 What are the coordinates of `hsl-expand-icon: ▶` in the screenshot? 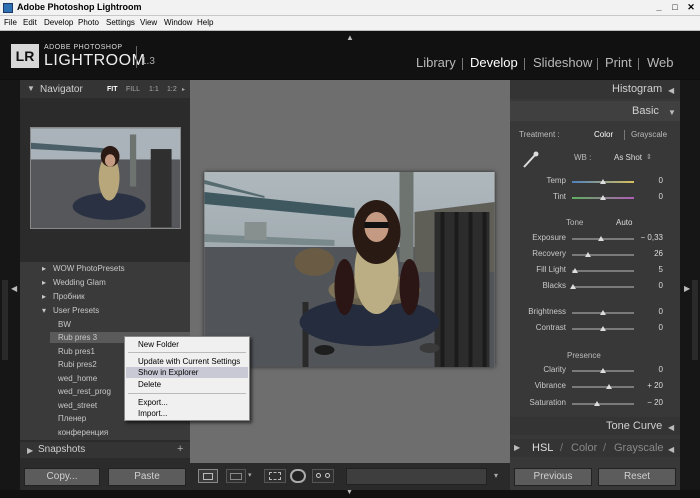 It's located at (517, 447).